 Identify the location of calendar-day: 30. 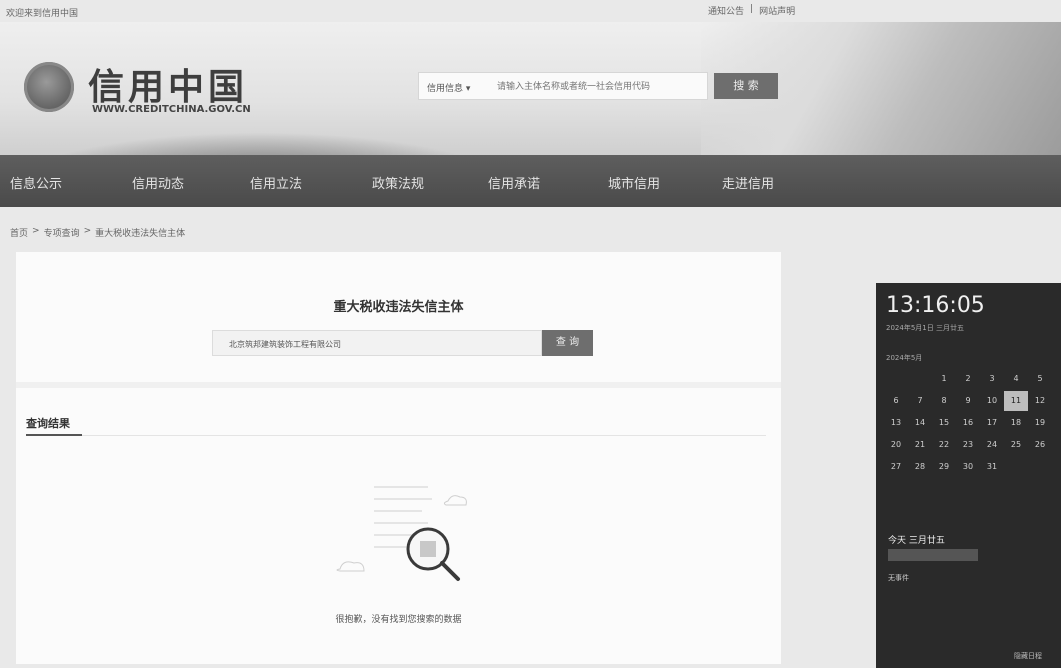
(968, 467).